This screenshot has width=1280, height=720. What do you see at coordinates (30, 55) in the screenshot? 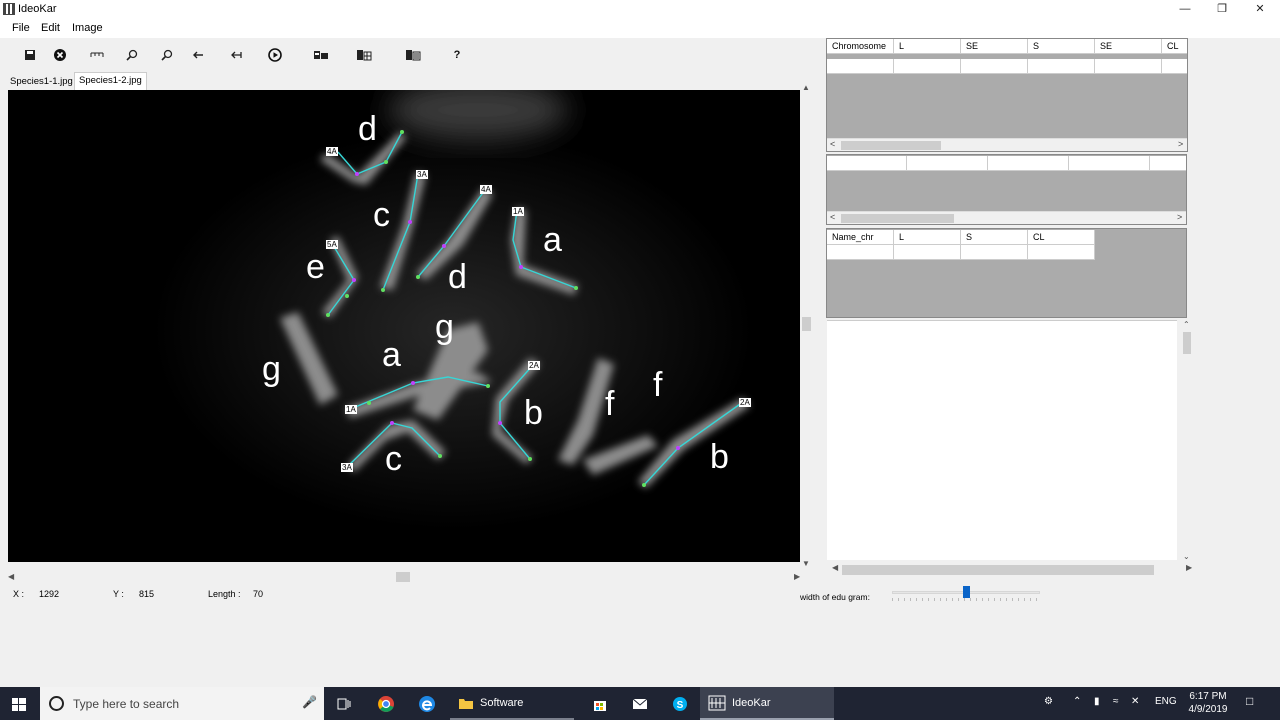
I see `save-button` at bounding box center [30, 55].